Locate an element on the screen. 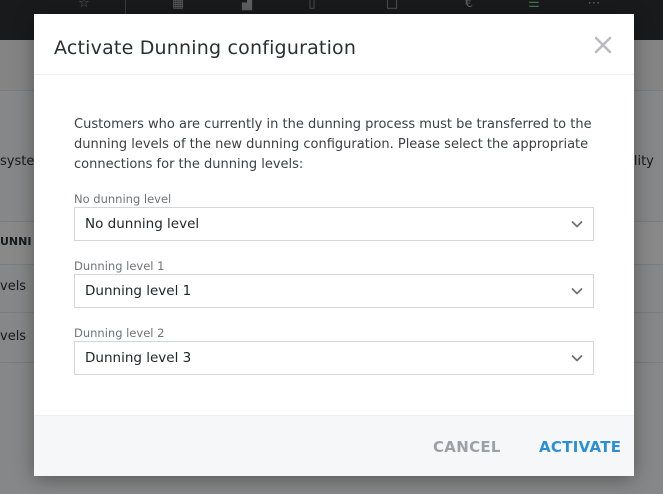 The width and height of the screenshot is (663, 494). close-icon is located at coordinates (603, 45).